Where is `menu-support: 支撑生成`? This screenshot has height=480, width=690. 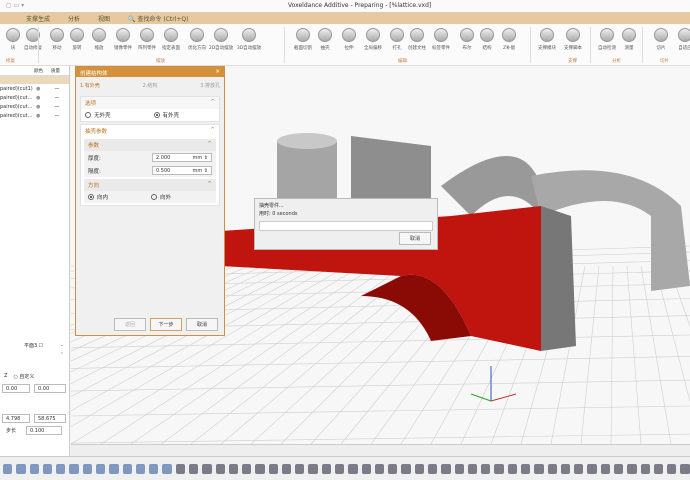 menu-support: 支撑生成 is located at coordinates (38, 18).